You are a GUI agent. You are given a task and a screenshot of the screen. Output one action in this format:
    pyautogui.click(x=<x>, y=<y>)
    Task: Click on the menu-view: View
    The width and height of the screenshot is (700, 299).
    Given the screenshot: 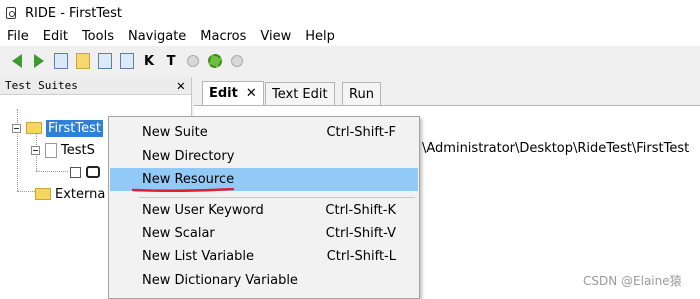 What is the action you would take?
    pyautogui.click(x=275, y=36)
    